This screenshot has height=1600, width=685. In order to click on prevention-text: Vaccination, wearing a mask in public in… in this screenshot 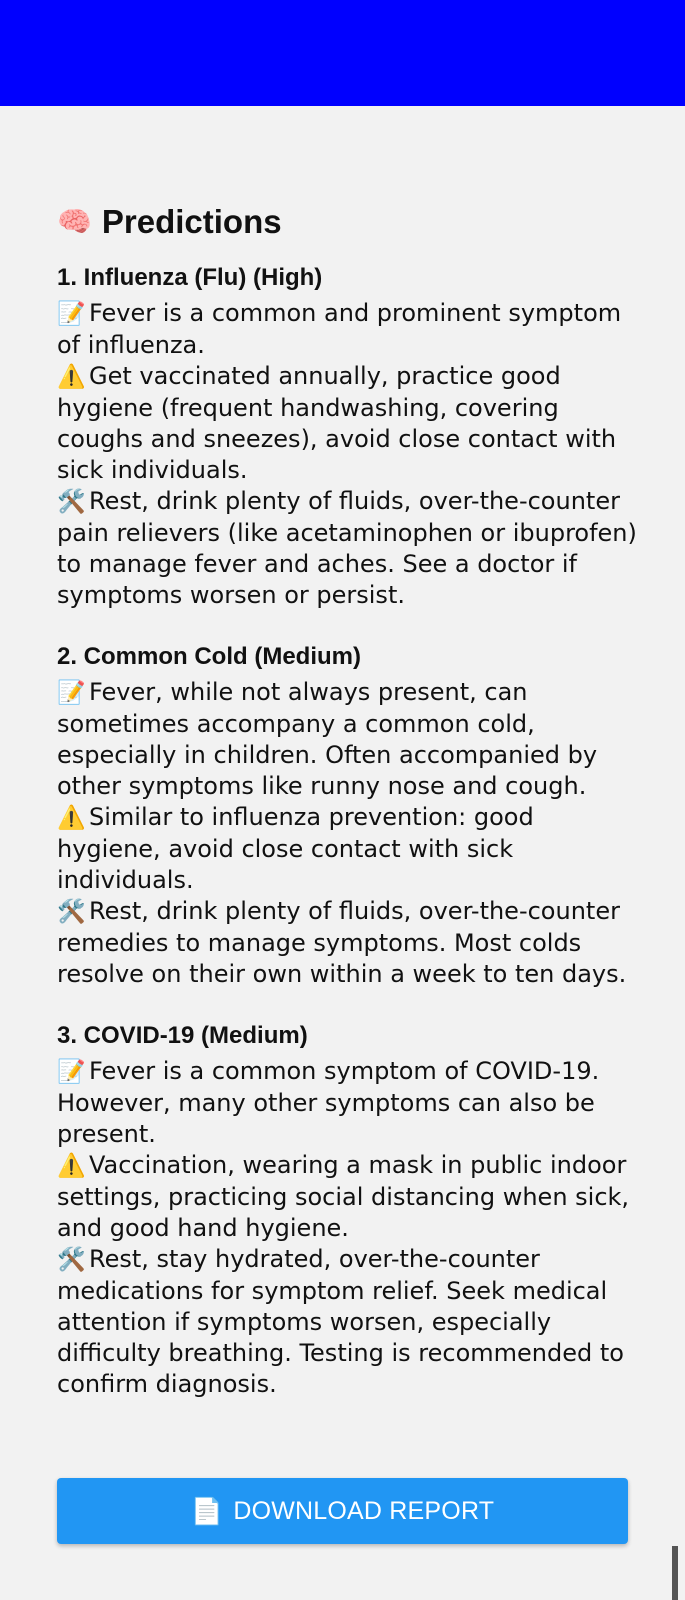, I will do `click(343, 1196)`.